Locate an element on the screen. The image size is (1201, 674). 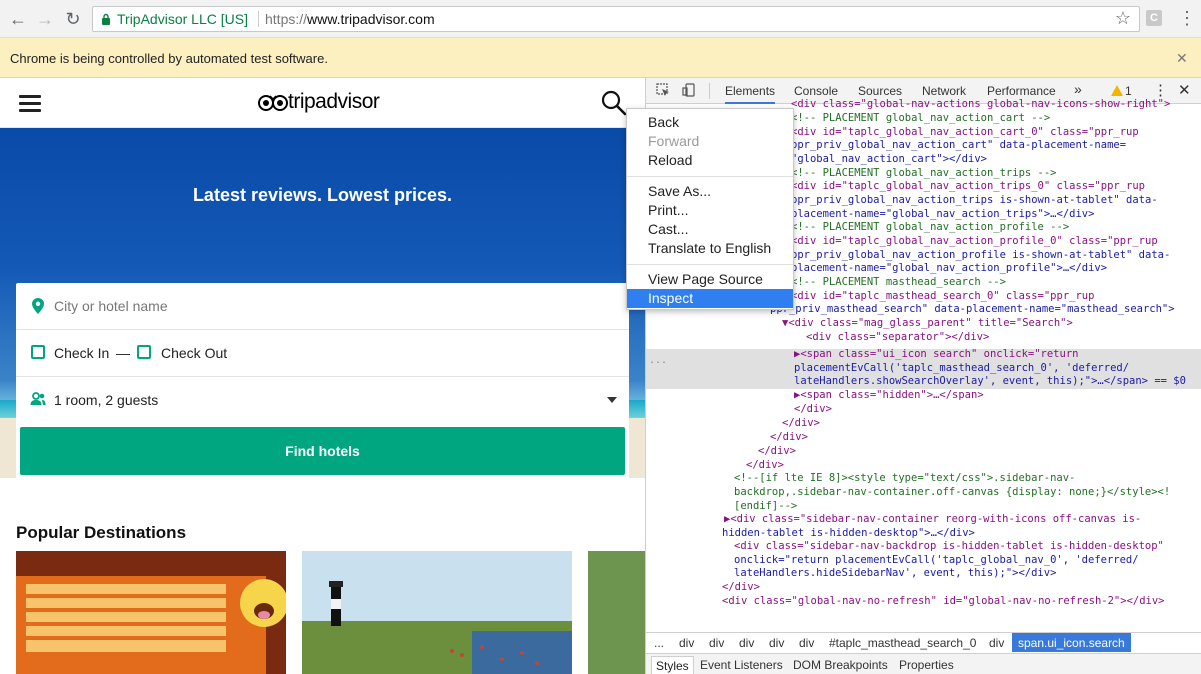
reload-icon: ↻ is located at coordinates (73, 19).